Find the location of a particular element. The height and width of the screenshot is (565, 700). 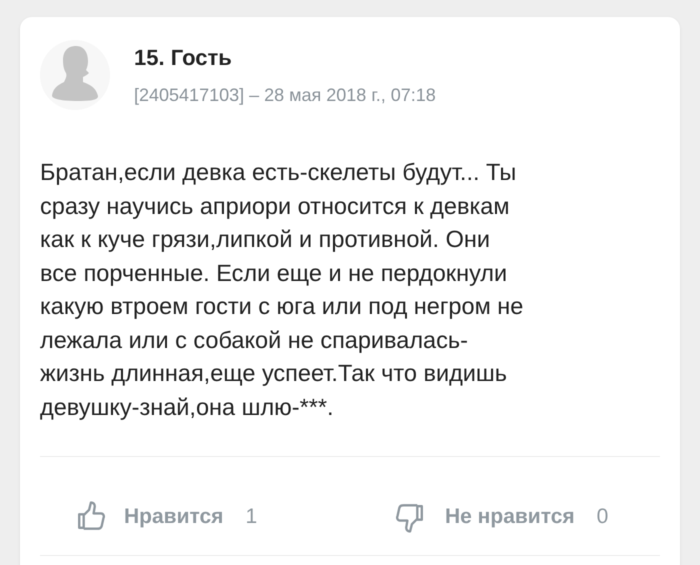

like-button: Нравится is located at coordinates (148, 517).